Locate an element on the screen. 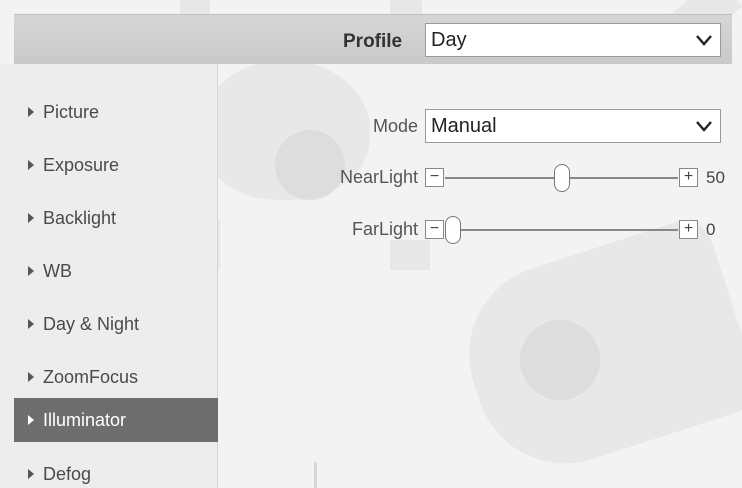  sidebar-item-day-night: Day & Night is located at coordinates (116, 324).